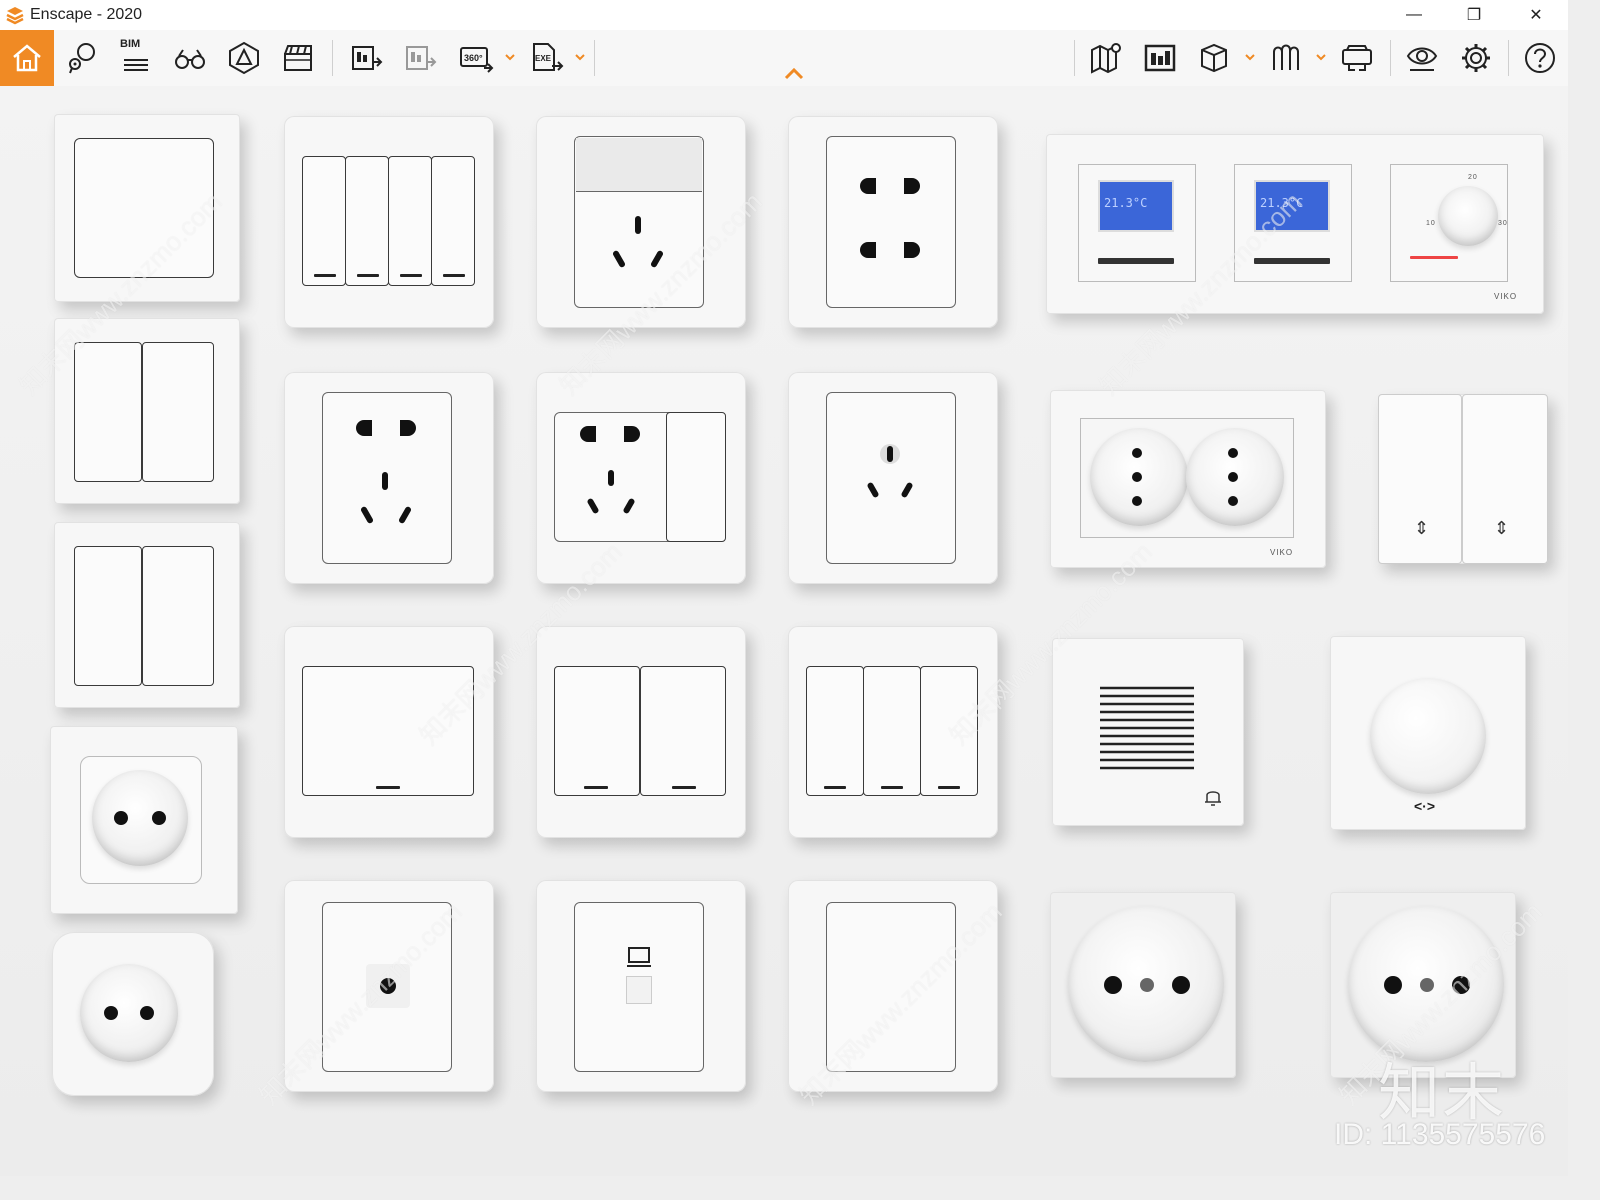 The image size is (1600, 1200). I want to click on speaker-grille, so click(1147, 728).